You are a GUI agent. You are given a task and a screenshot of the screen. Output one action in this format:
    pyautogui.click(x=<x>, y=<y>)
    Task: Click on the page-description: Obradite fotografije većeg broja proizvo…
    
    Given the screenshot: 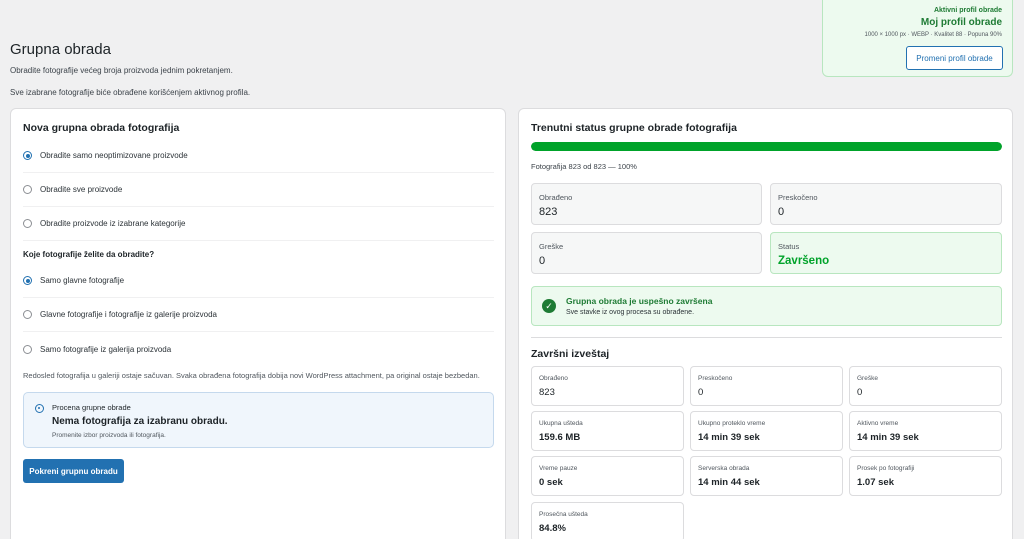 What is the action you would take?
    pyautogui.click(x=121, y=70)
    